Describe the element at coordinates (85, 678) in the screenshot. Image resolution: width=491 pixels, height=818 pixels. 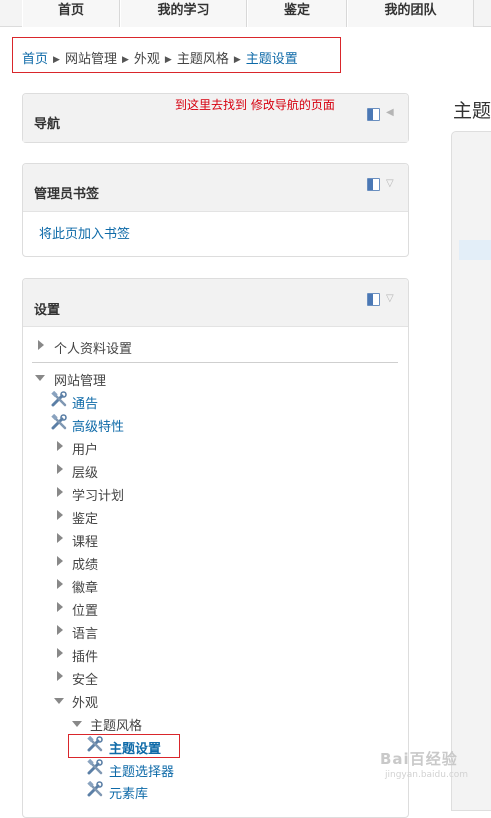
I see `tree-item-security: 安全` at that location.